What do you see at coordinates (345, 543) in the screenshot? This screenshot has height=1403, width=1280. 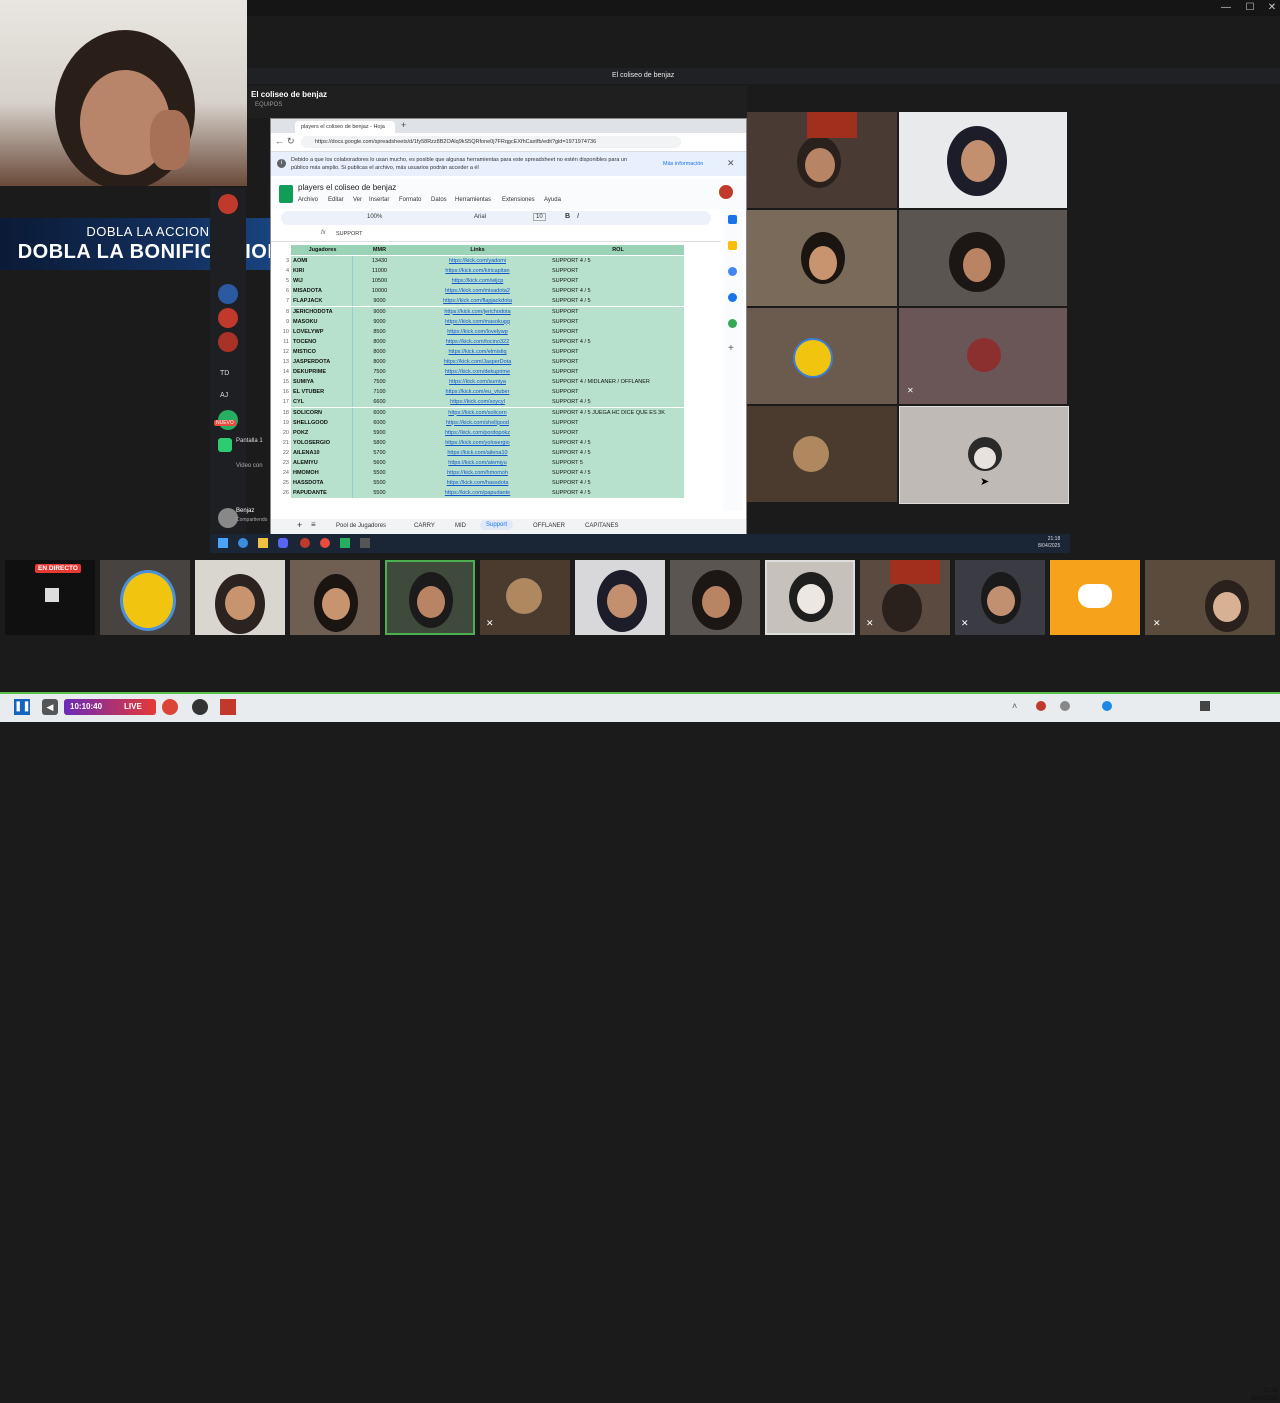 I see `sheets-icon` at bounding box center [345, 543].